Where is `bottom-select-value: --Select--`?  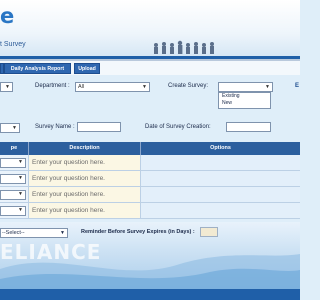 bottom-select-value: --Select-- is located at coordinates (13, 233).